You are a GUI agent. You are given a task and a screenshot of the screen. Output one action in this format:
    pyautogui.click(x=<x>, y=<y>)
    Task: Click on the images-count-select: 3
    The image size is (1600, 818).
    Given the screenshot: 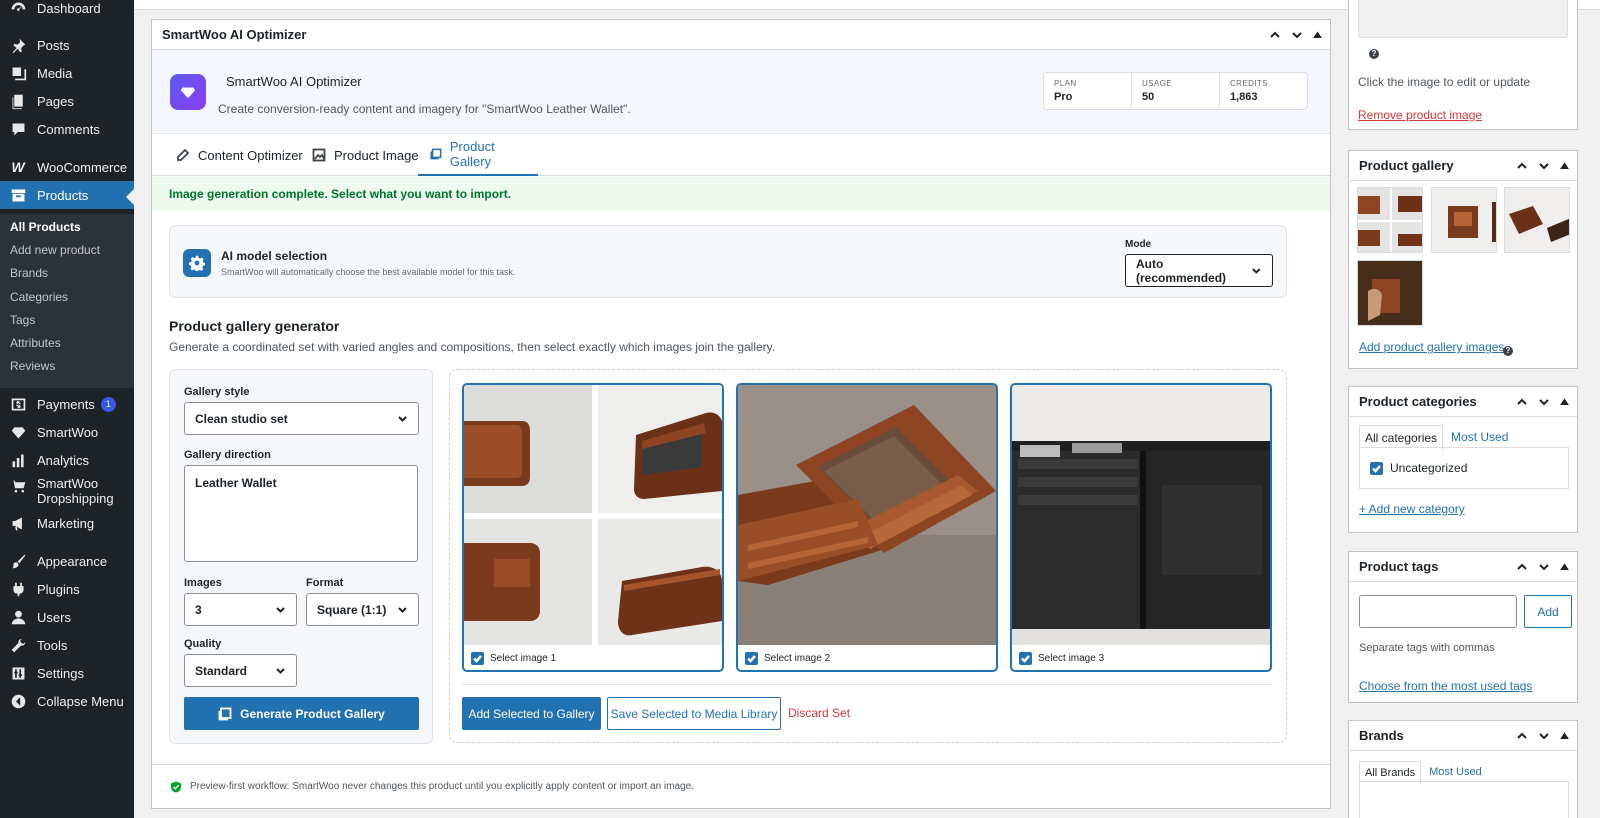 What is the action you would take?
    pyautogui.click(x=240, y=609)
    